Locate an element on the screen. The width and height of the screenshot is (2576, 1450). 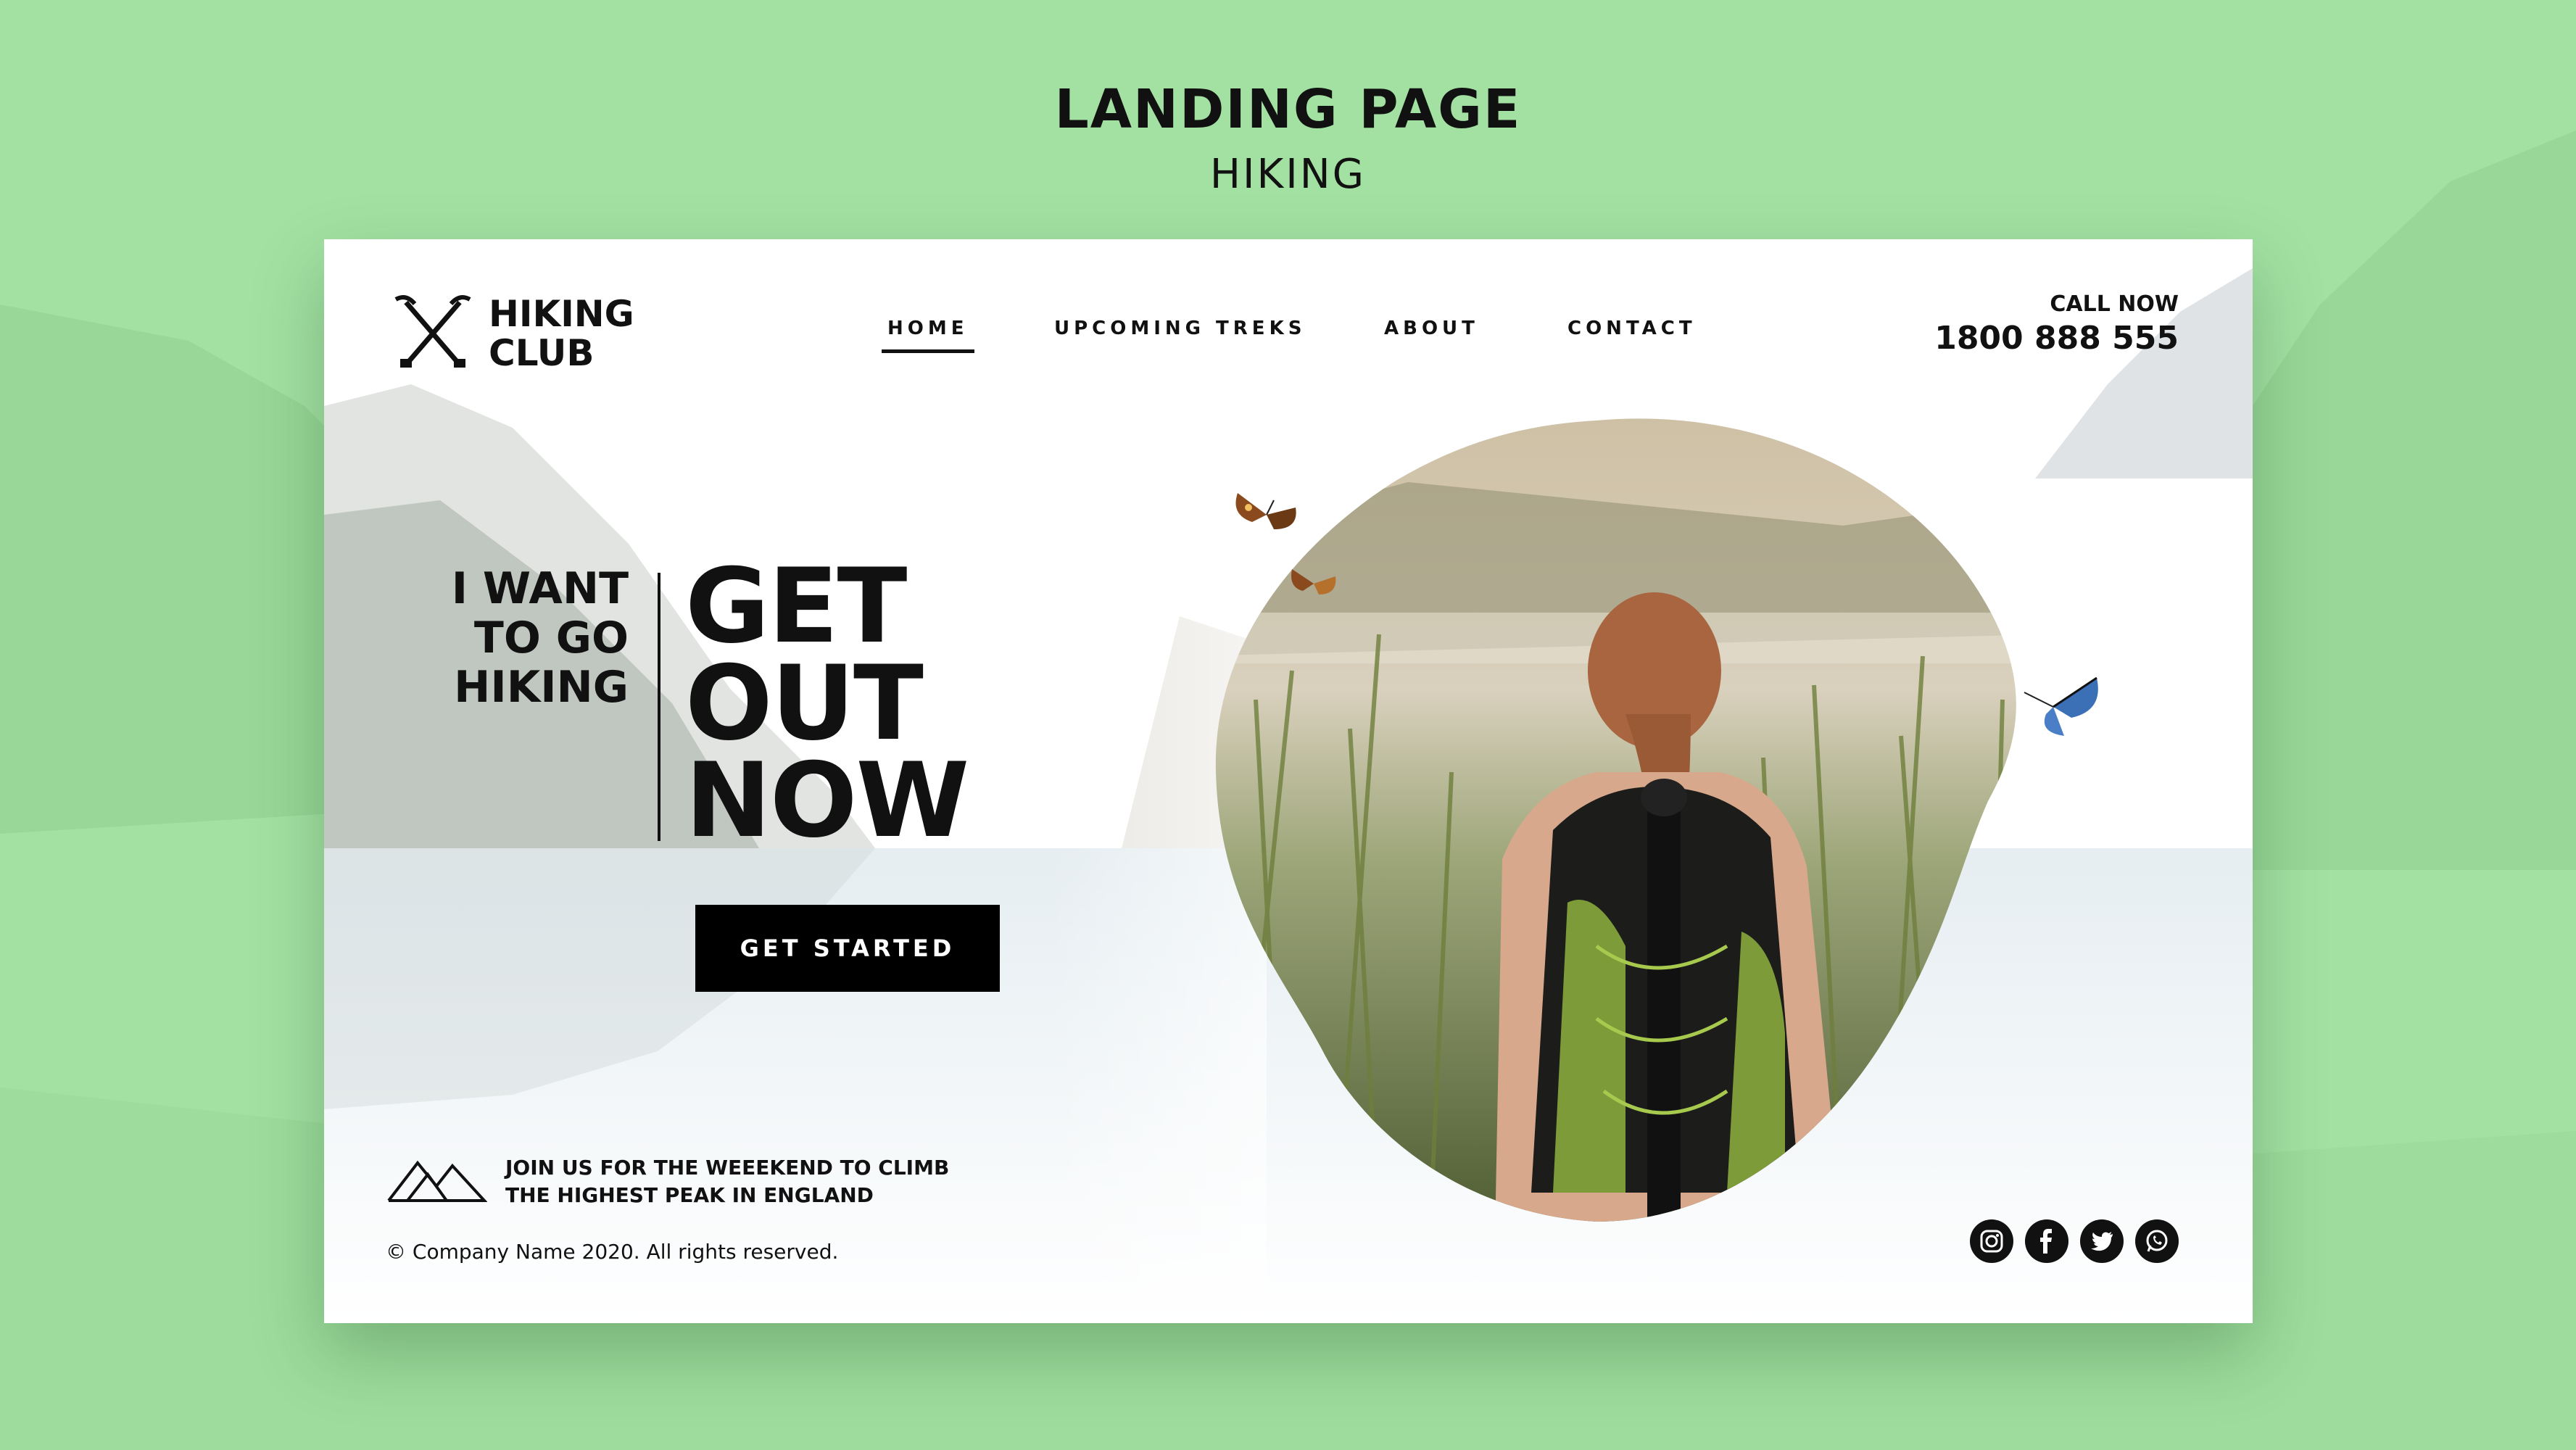
mountains-icon is located at coordinates (437, 1181).